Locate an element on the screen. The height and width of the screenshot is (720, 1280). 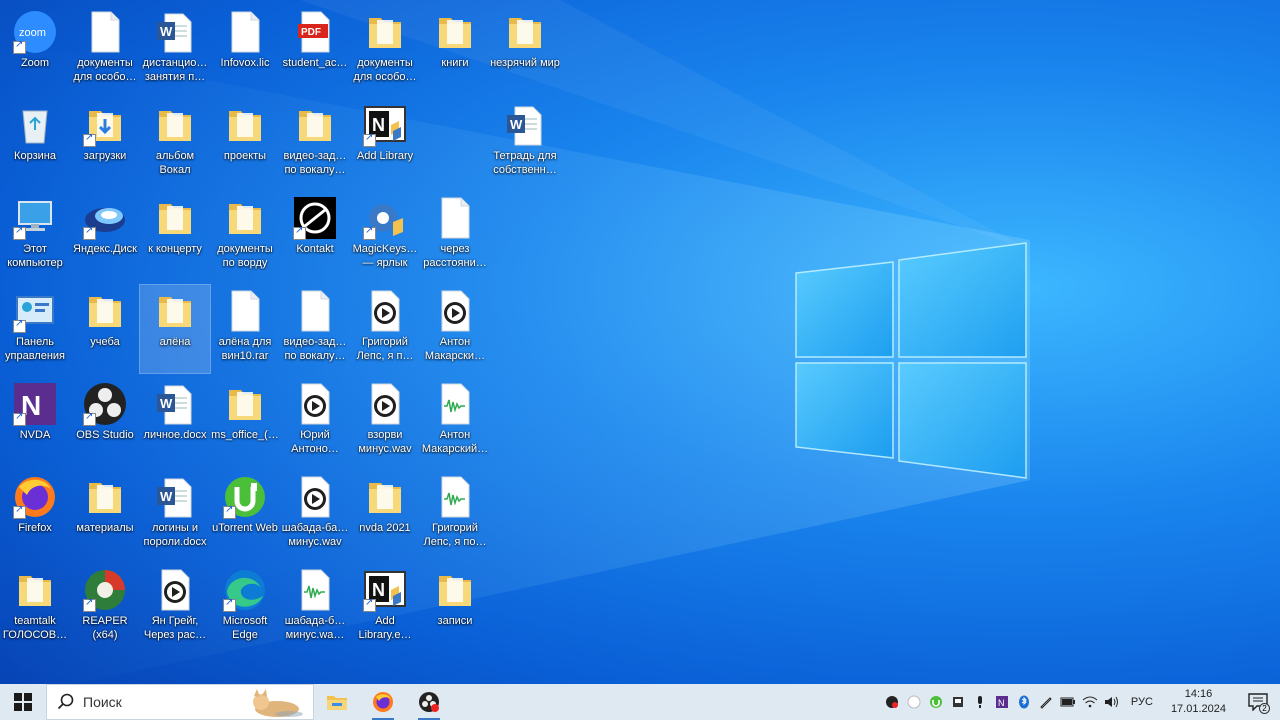
desktop-icon: к концерту is located at coordinates (175, 236).